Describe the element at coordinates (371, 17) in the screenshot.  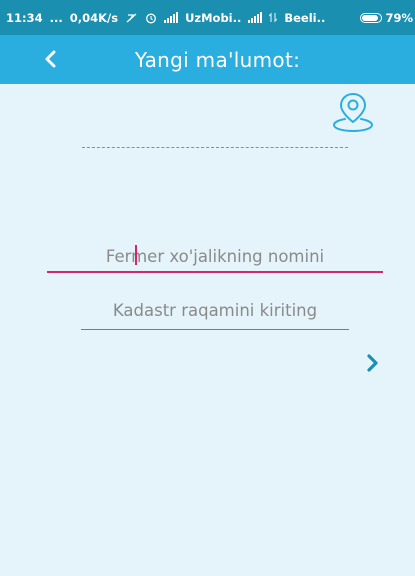
I see `battery-icon` at that location.